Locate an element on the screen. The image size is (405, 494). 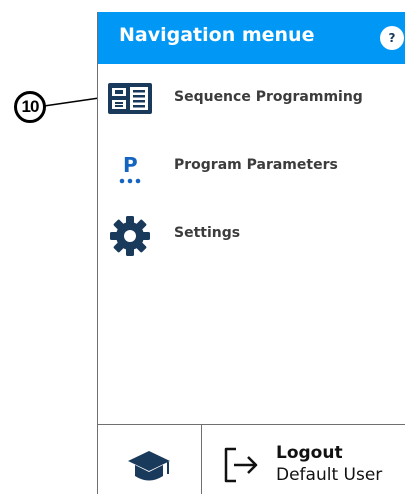
help-button: ? is located at coordinates (392, 38).